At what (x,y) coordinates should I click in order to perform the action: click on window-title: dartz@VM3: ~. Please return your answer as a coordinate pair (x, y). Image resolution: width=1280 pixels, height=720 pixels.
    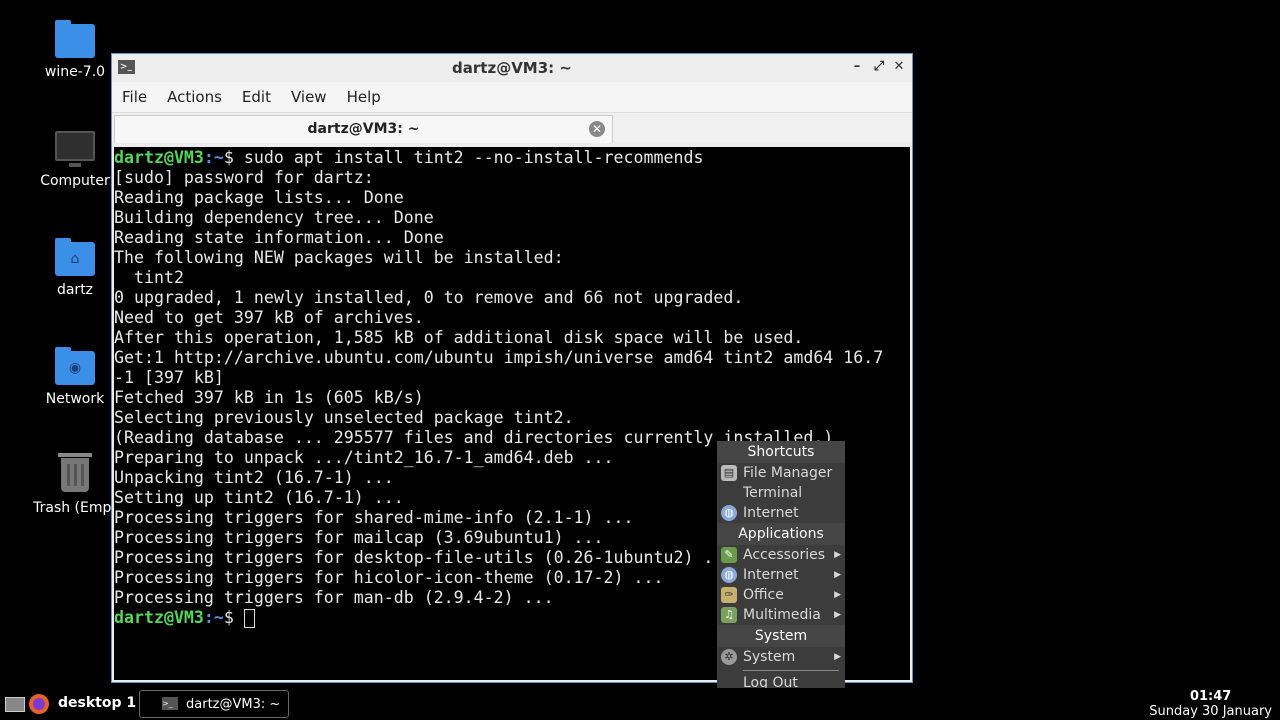
    Looking at the image, I should click on (512, 68).